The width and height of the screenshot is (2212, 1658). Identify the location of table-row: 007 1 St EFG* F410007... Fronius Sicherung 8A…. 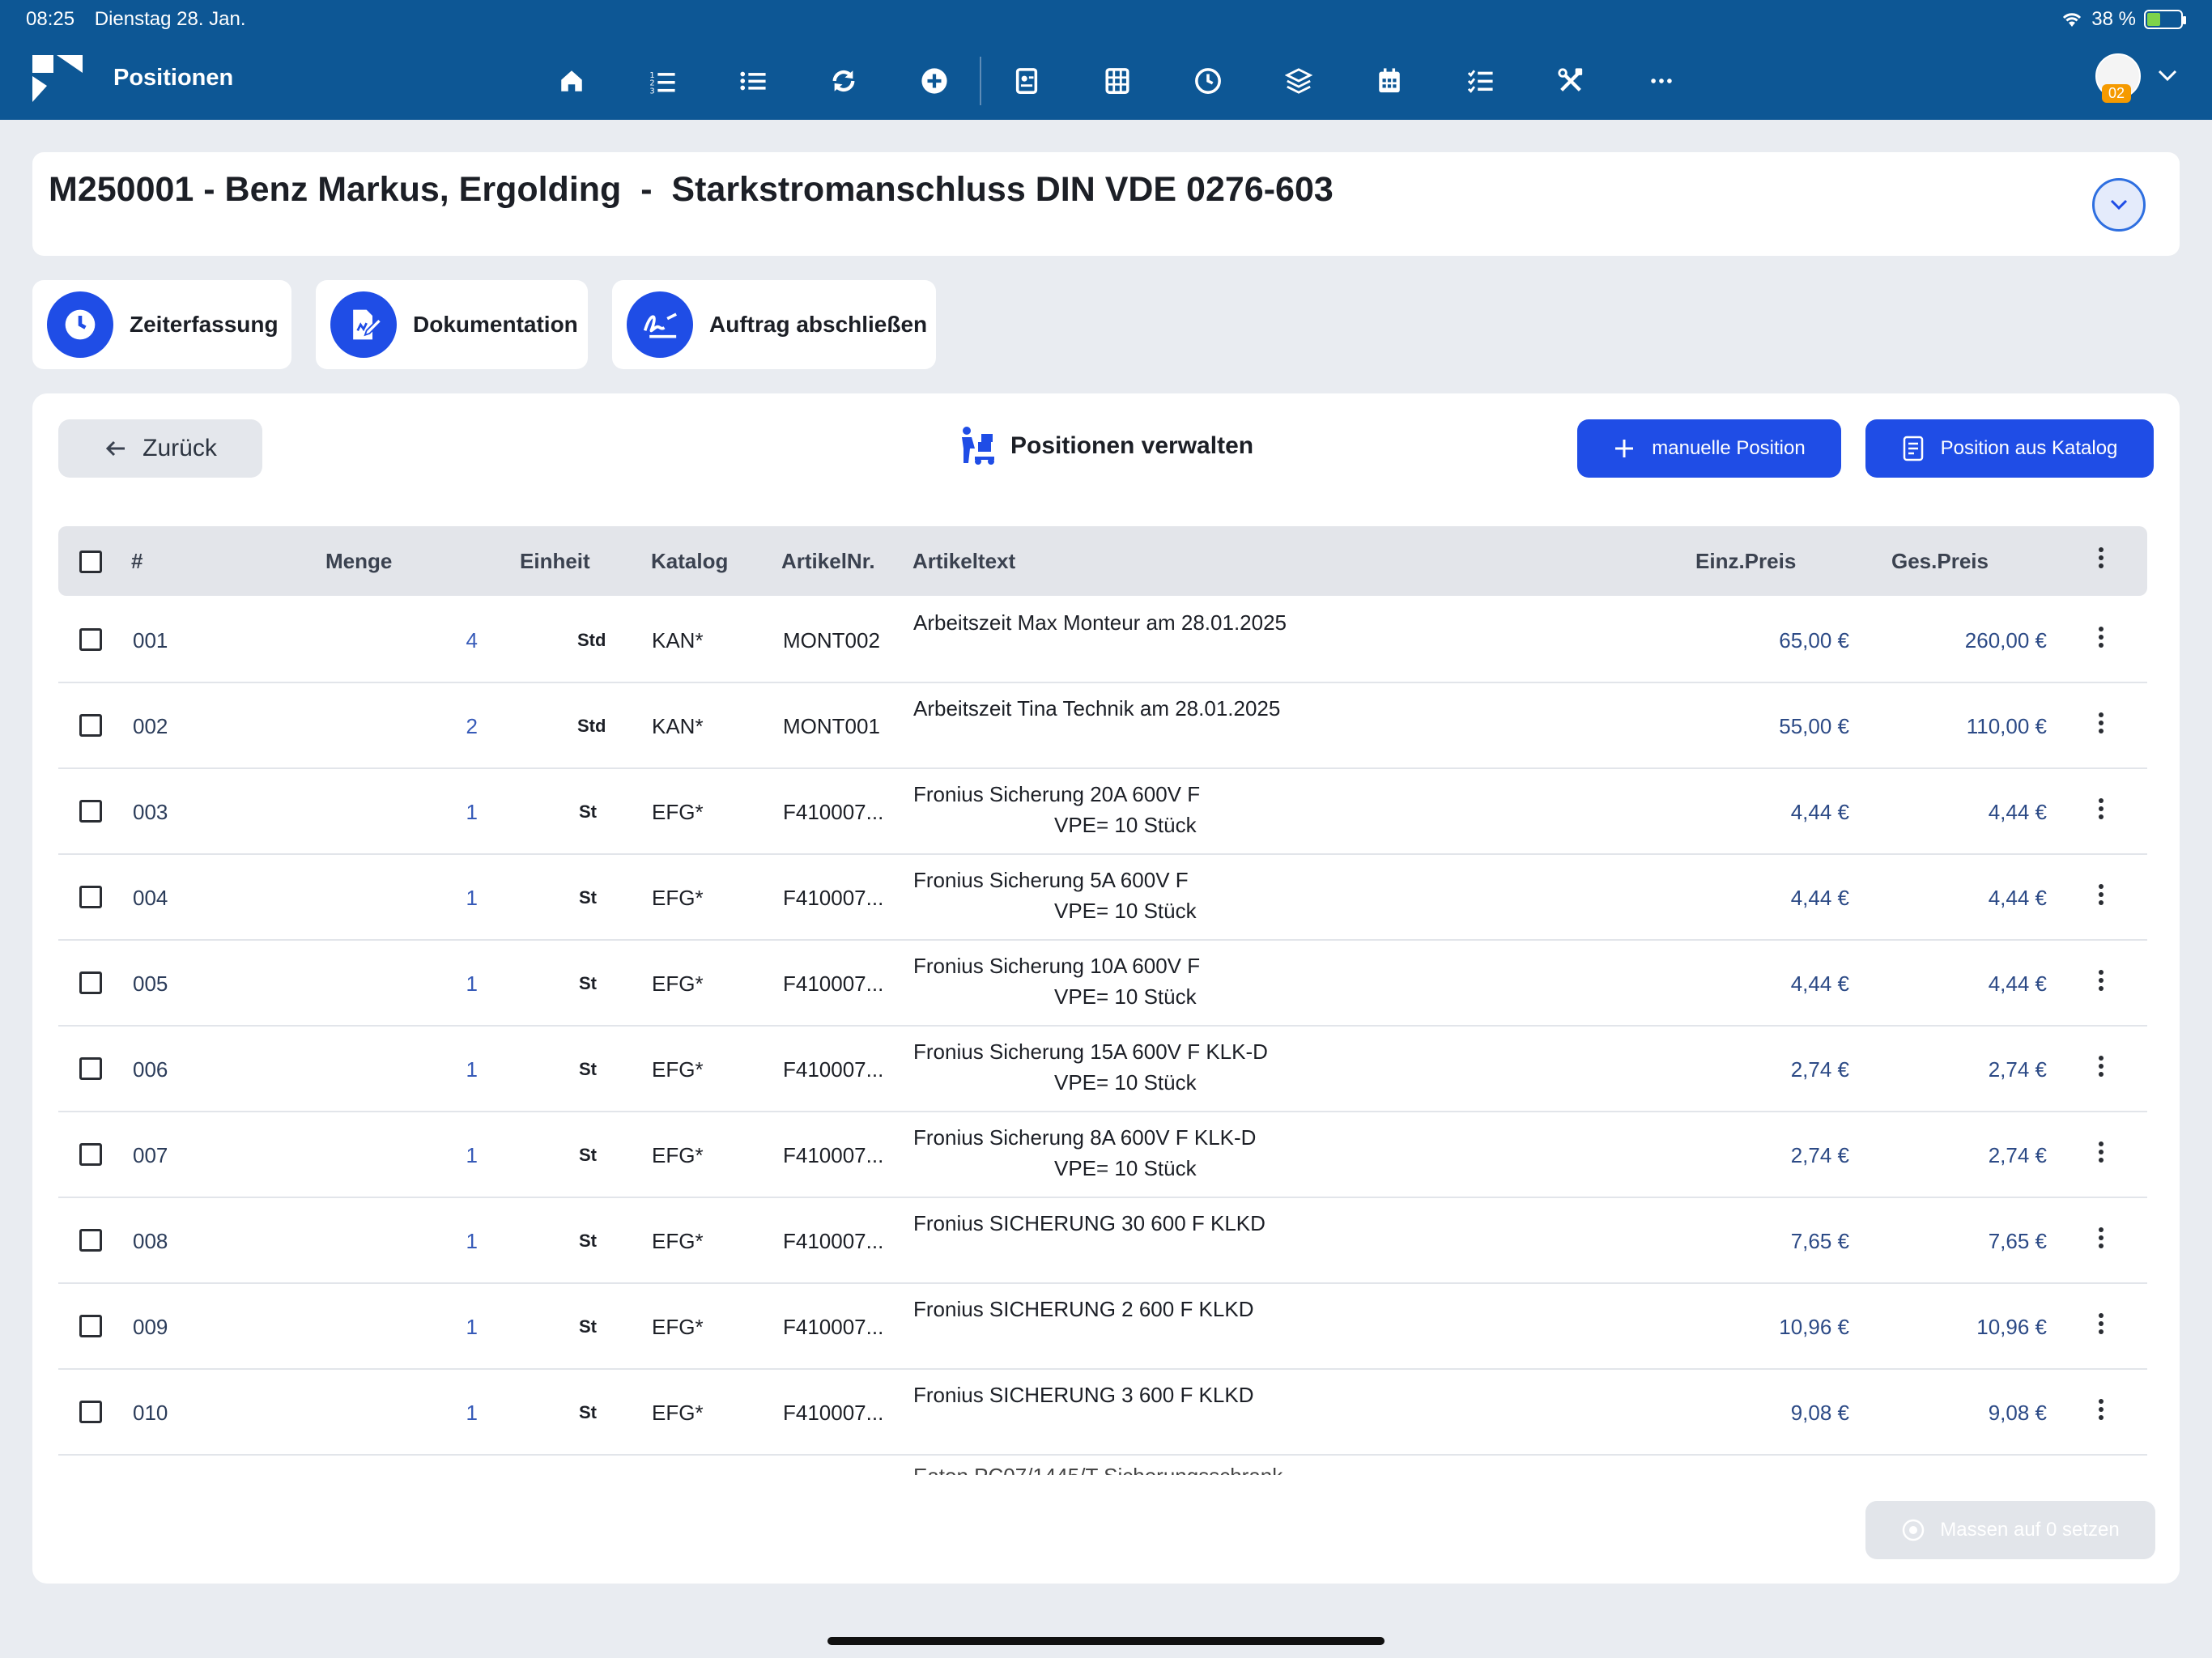
(1103, 1155).